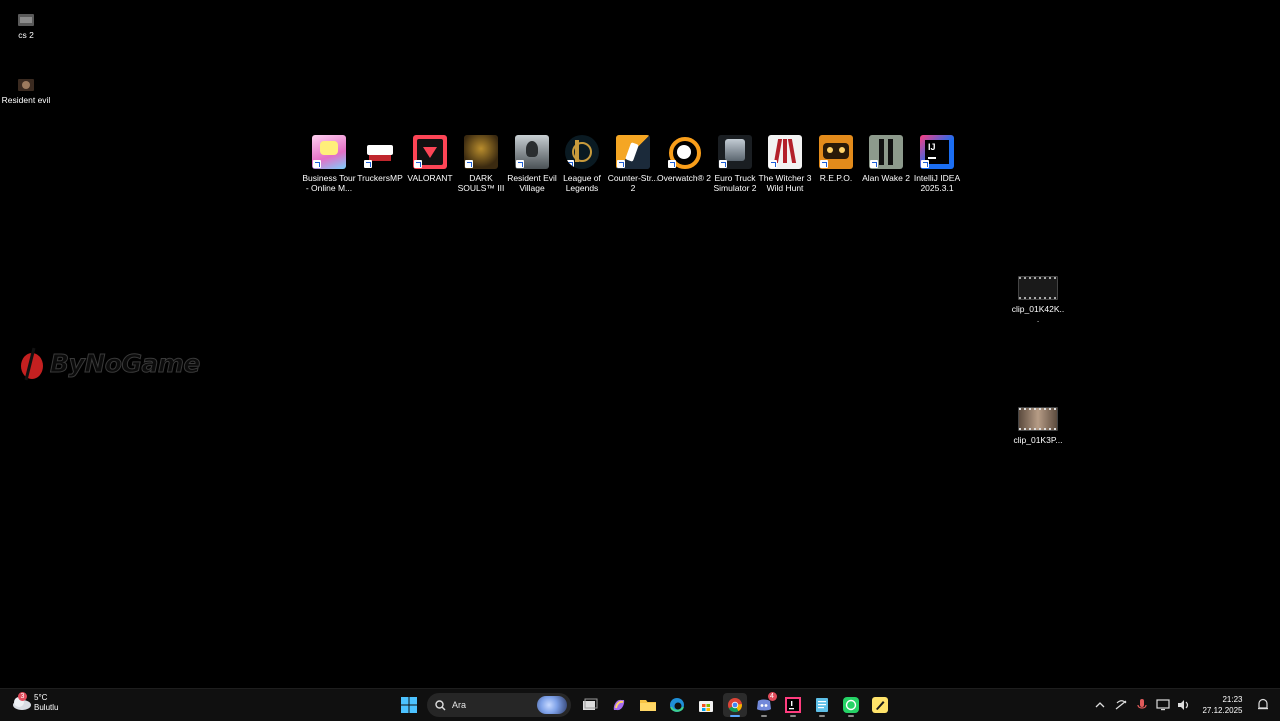 The image size is (1280, 721). What do you see at coordinates (380, 178) in the screenshot?
I see `desktop-icon-label: TruckersMP` at bounding box center [380, 178].